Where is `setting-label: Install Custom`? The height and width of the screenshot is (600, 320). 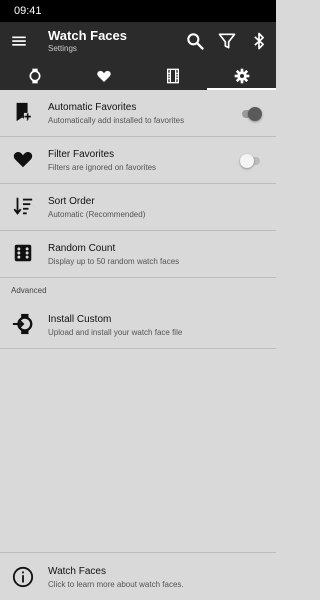
setting-label: Install Custom is located at coordinates (80, 319).